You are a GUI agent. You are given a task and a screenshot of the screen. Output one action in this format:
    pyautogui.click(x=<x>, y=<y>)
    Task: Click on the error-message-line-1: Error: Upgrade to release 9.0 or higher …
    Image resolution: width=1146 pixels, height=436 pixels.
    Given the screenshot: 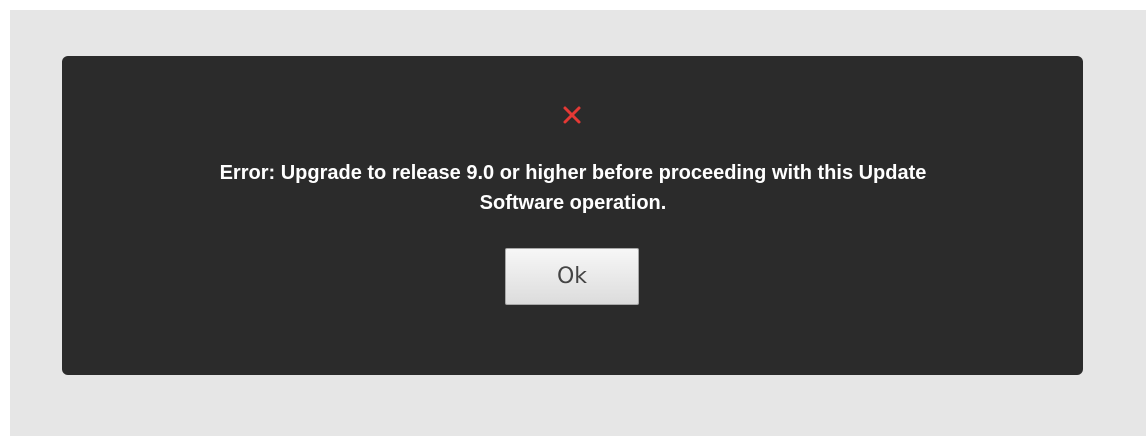 What is the action you would take?
    pyautogui.click(x=573, y=173)
    